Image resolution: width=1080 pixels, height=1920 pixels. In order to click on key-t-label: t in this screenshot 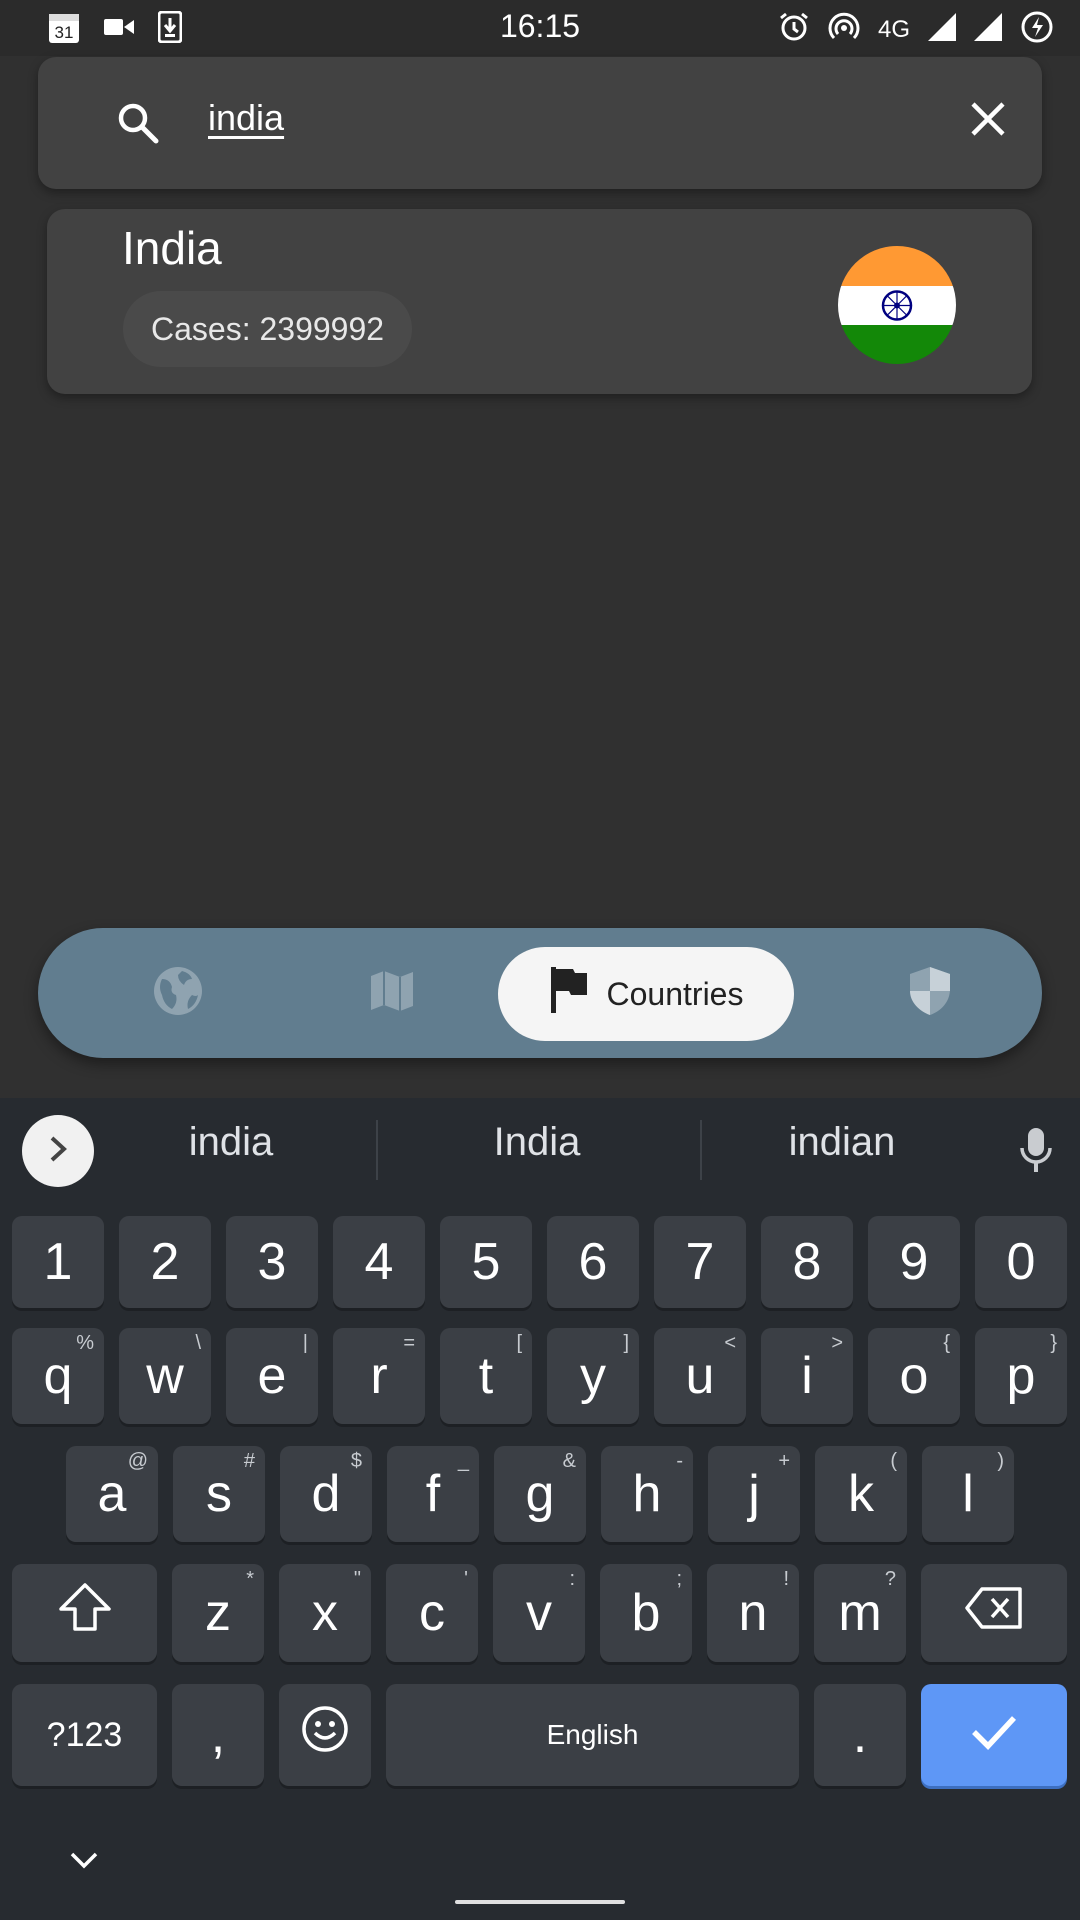, I will do `click(486, 1376)`.